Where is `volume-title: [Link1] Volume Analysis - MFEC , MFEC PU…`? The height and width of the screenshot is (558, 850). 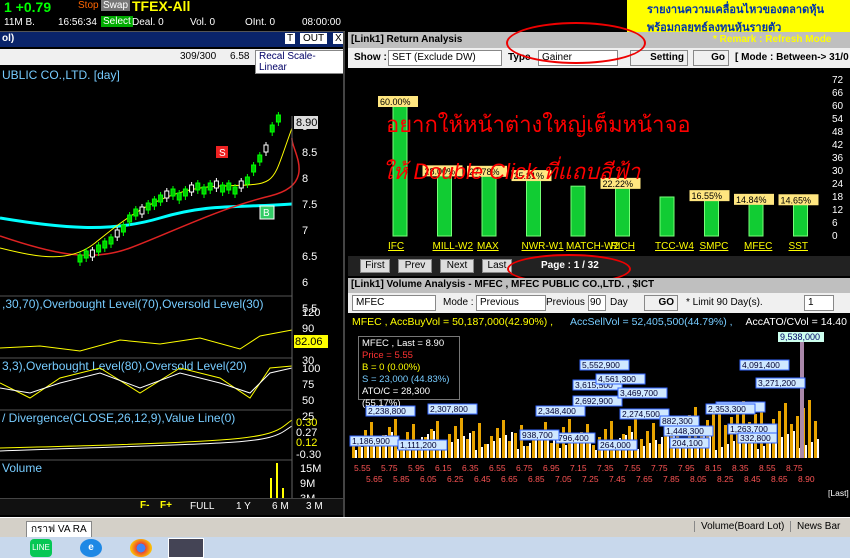
volume-title: [Link1] Volume Analysis - MFEC , MFEC PU… is located at coordinates (503, 284).